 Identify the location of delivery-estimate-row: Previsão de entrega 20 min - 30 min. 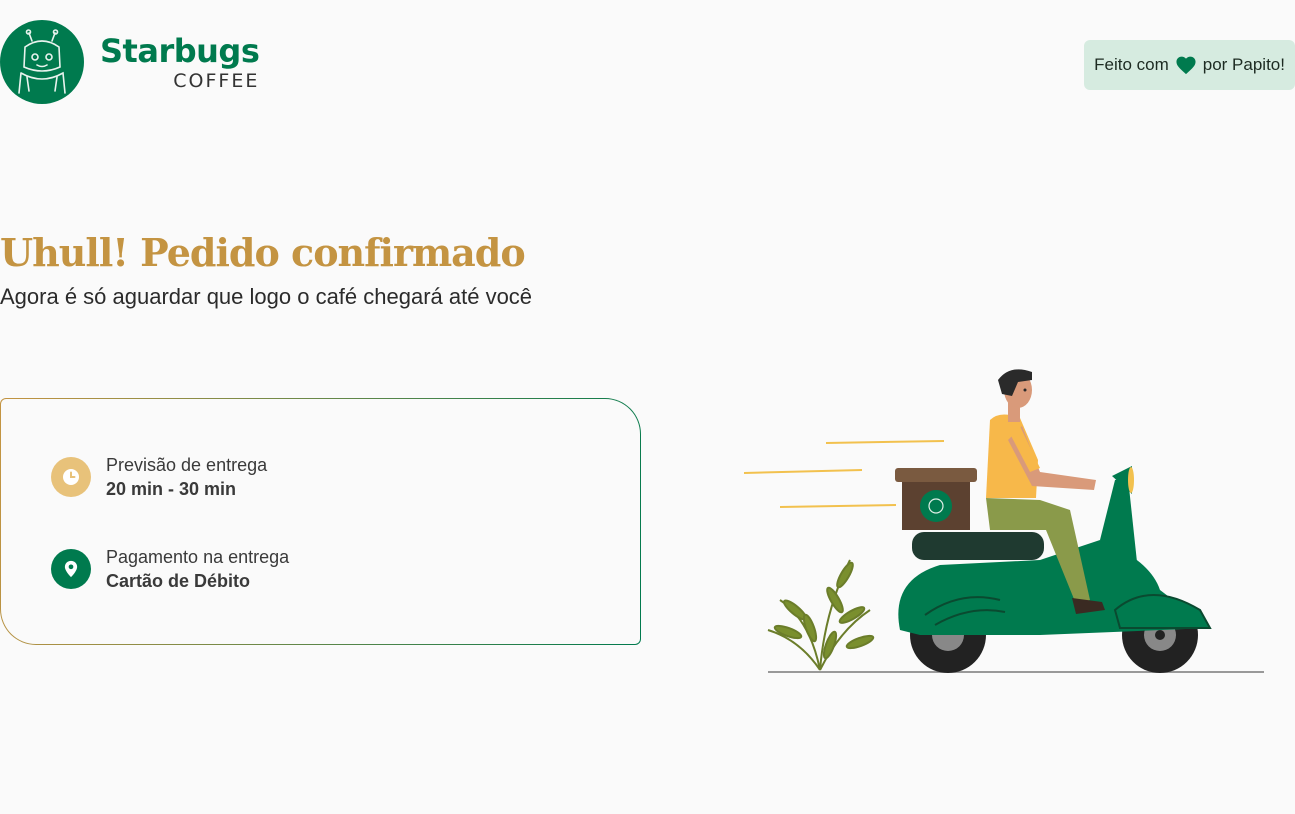
(159, 477).